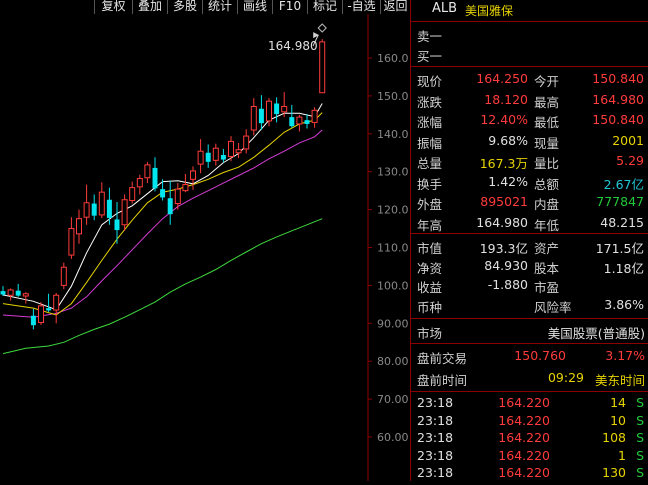 The height and width of the screenshot is (485, 648). I want to click on tick-volume: 14, so click(618, 402).